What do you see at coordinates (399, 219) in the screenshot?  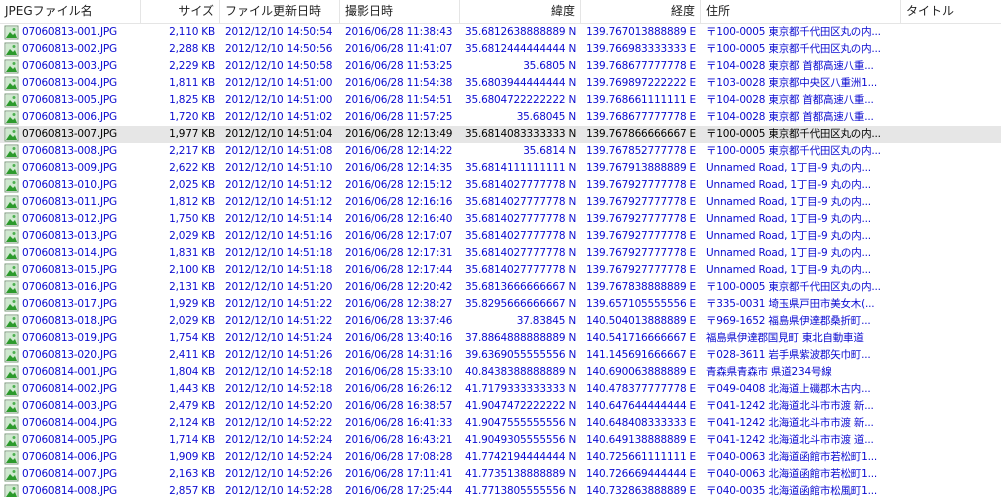 I see `taken-cell: 2016/06/28 12:16:40` at bounding box center [399, 219].